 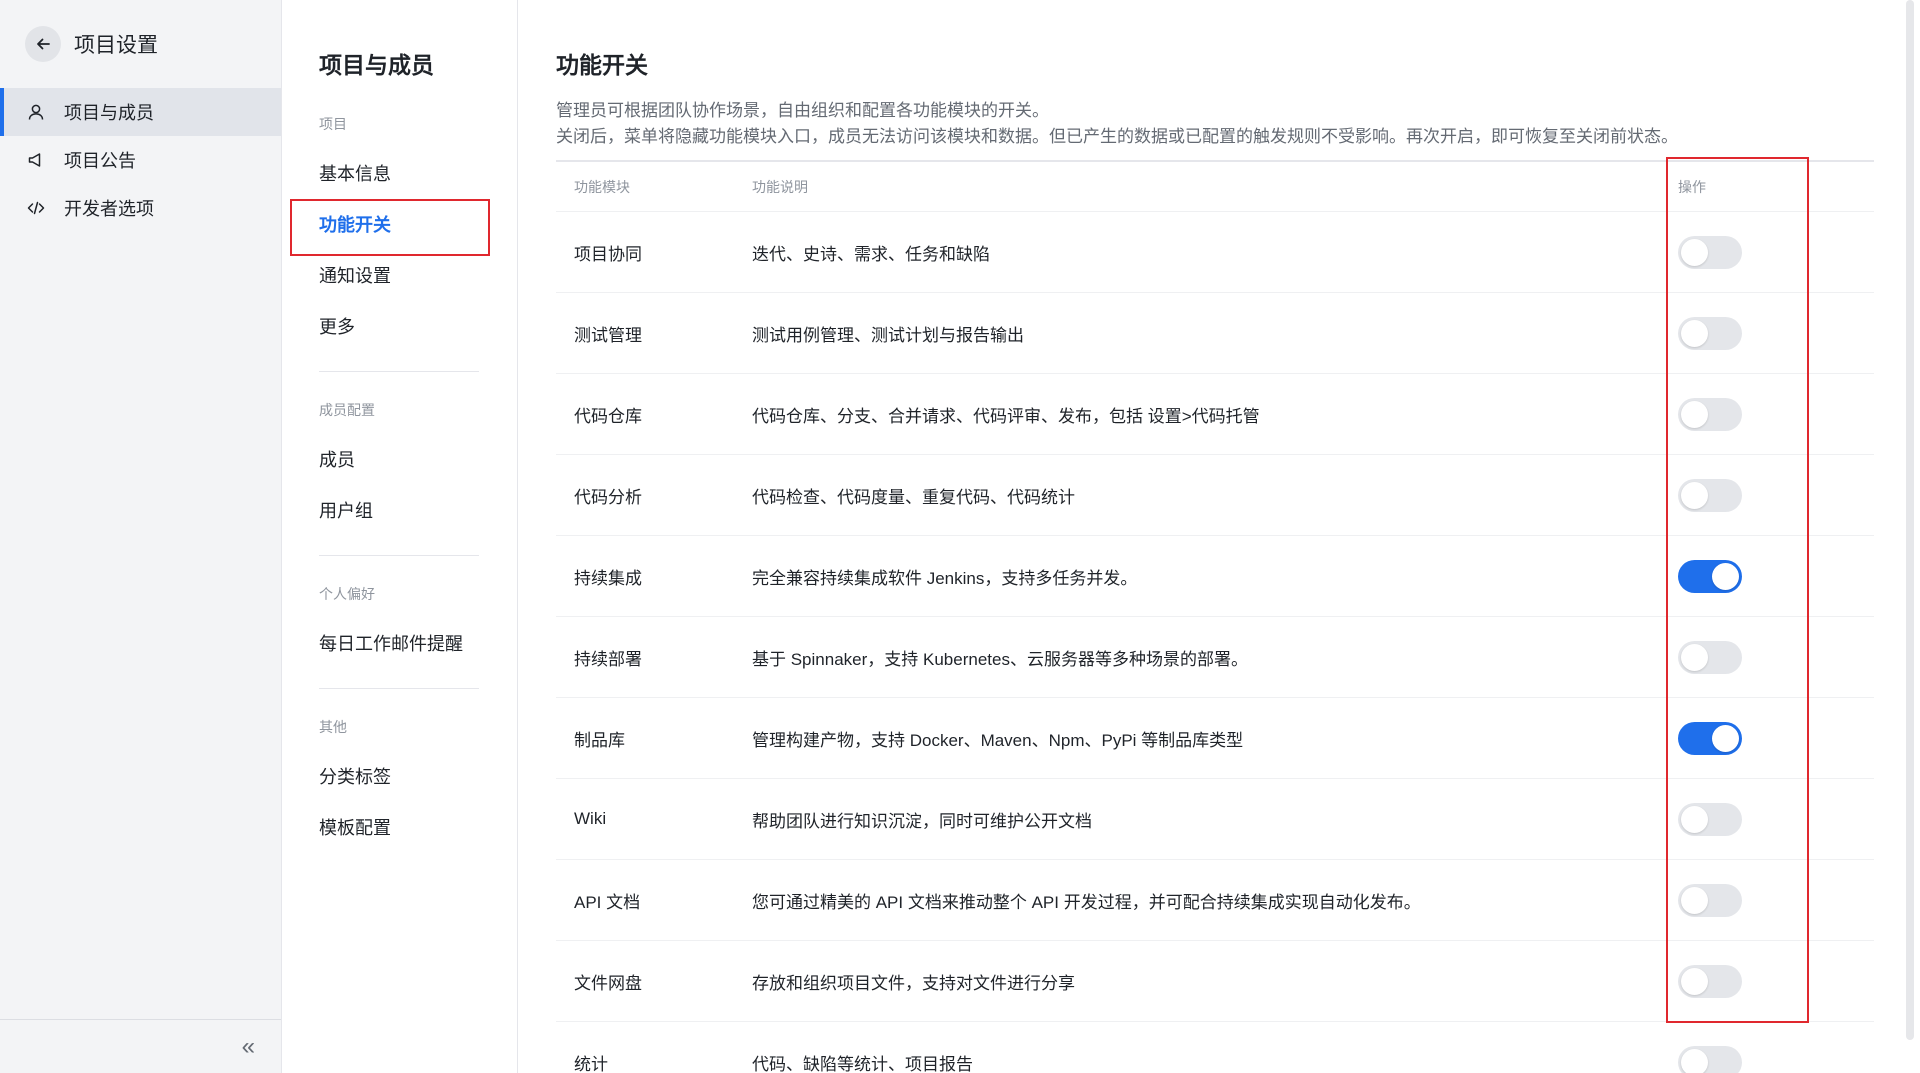 I want to click on code-icon, so click(x=36, y=208).